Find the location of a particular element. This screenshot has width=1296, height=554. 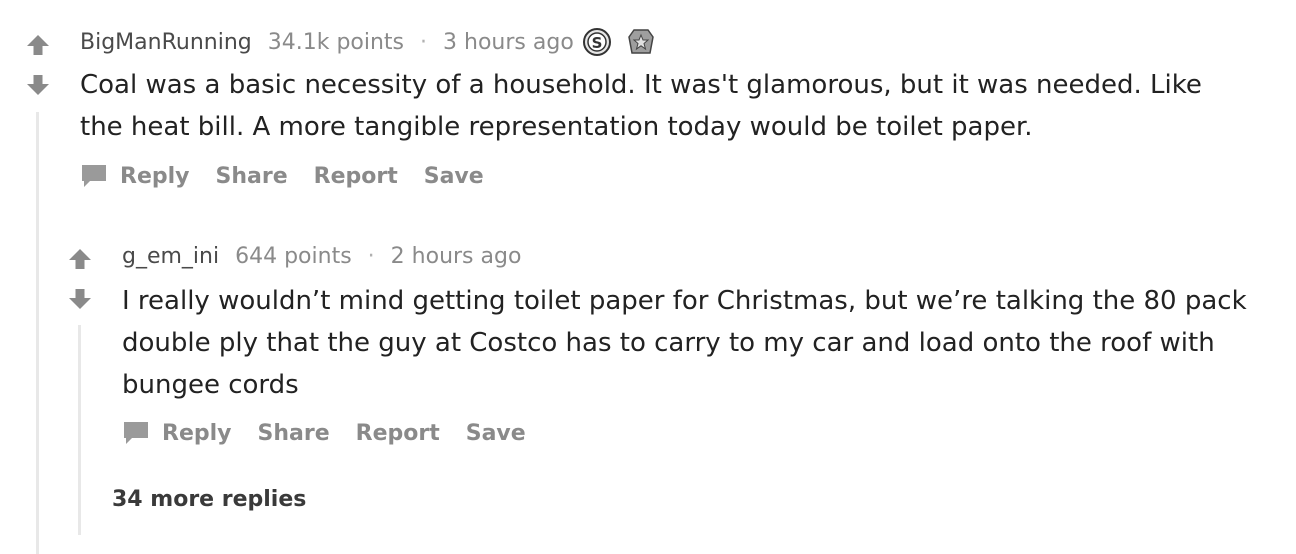

silver-coin-award-icon: S is located at coordinates (597, 42).